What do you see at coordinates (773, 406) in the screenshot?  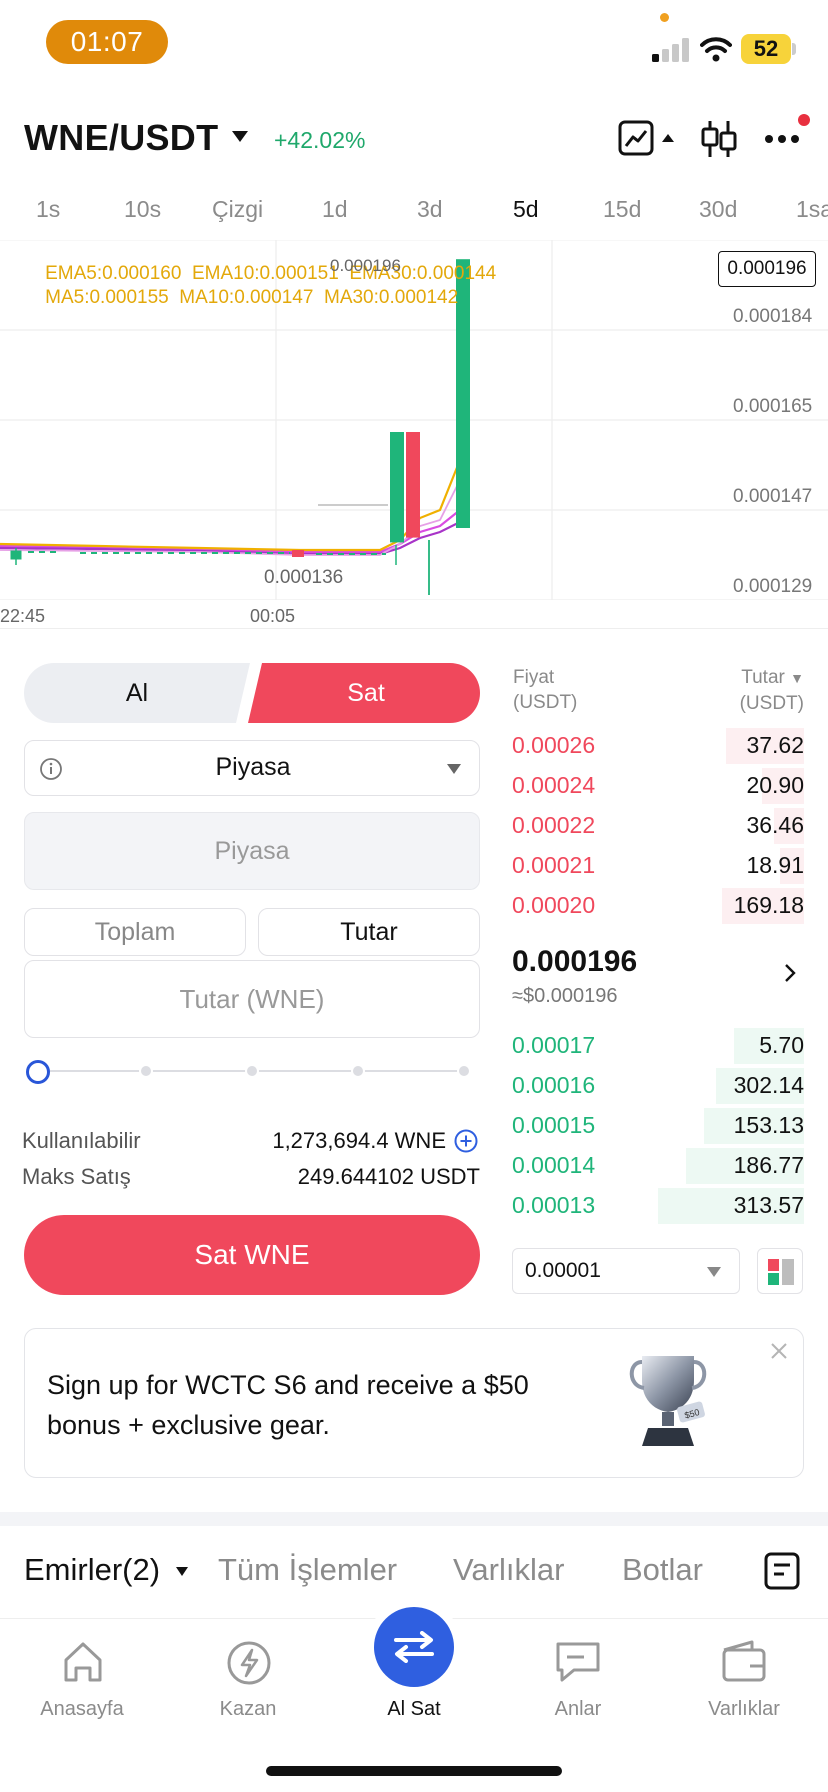 I see `y-tick: 0.000165` at bounding box center [773, 406].